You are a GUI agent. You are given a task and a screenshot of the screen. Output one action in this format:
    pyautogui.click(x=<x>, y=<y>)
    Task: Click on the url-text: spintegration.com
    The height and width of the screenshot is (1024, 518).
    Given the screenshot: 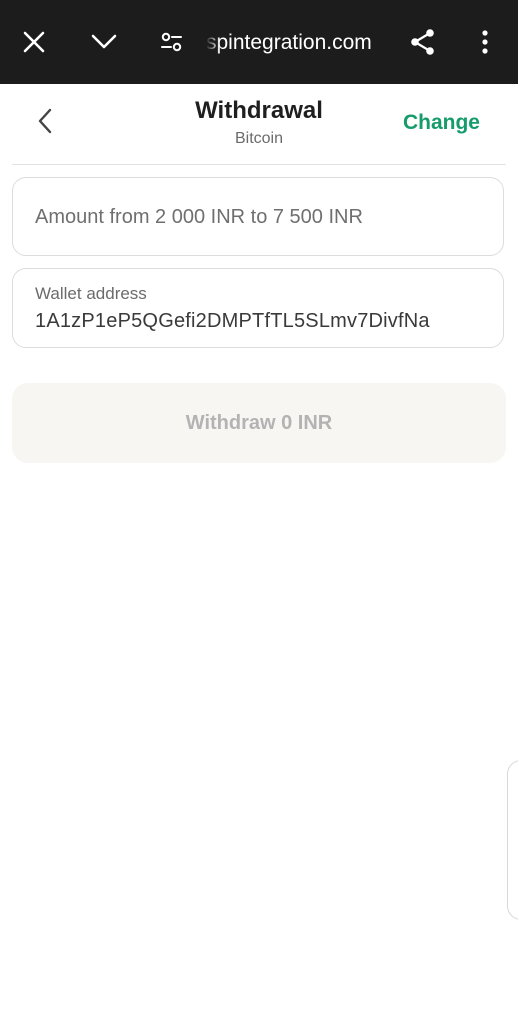 What is the action you would take?
    pyautogui.click(x=289, y=42)
    